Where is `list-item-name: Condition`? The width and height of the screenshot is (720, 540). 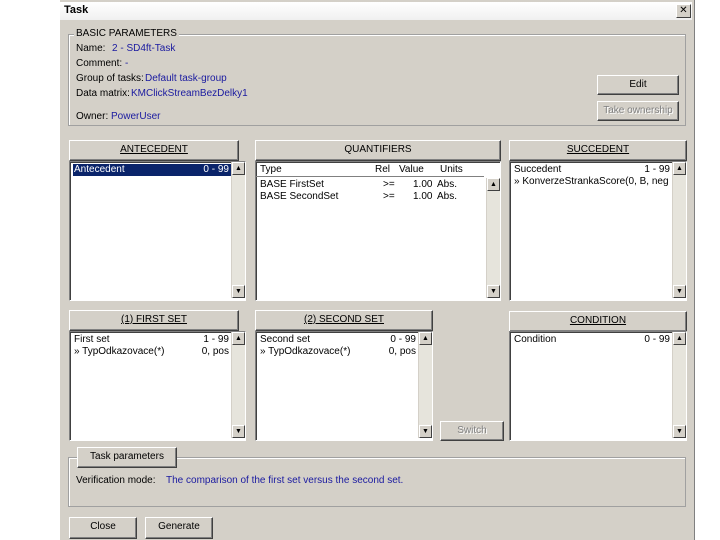
list-item-name: Condition is located at coordinates (535, 339).